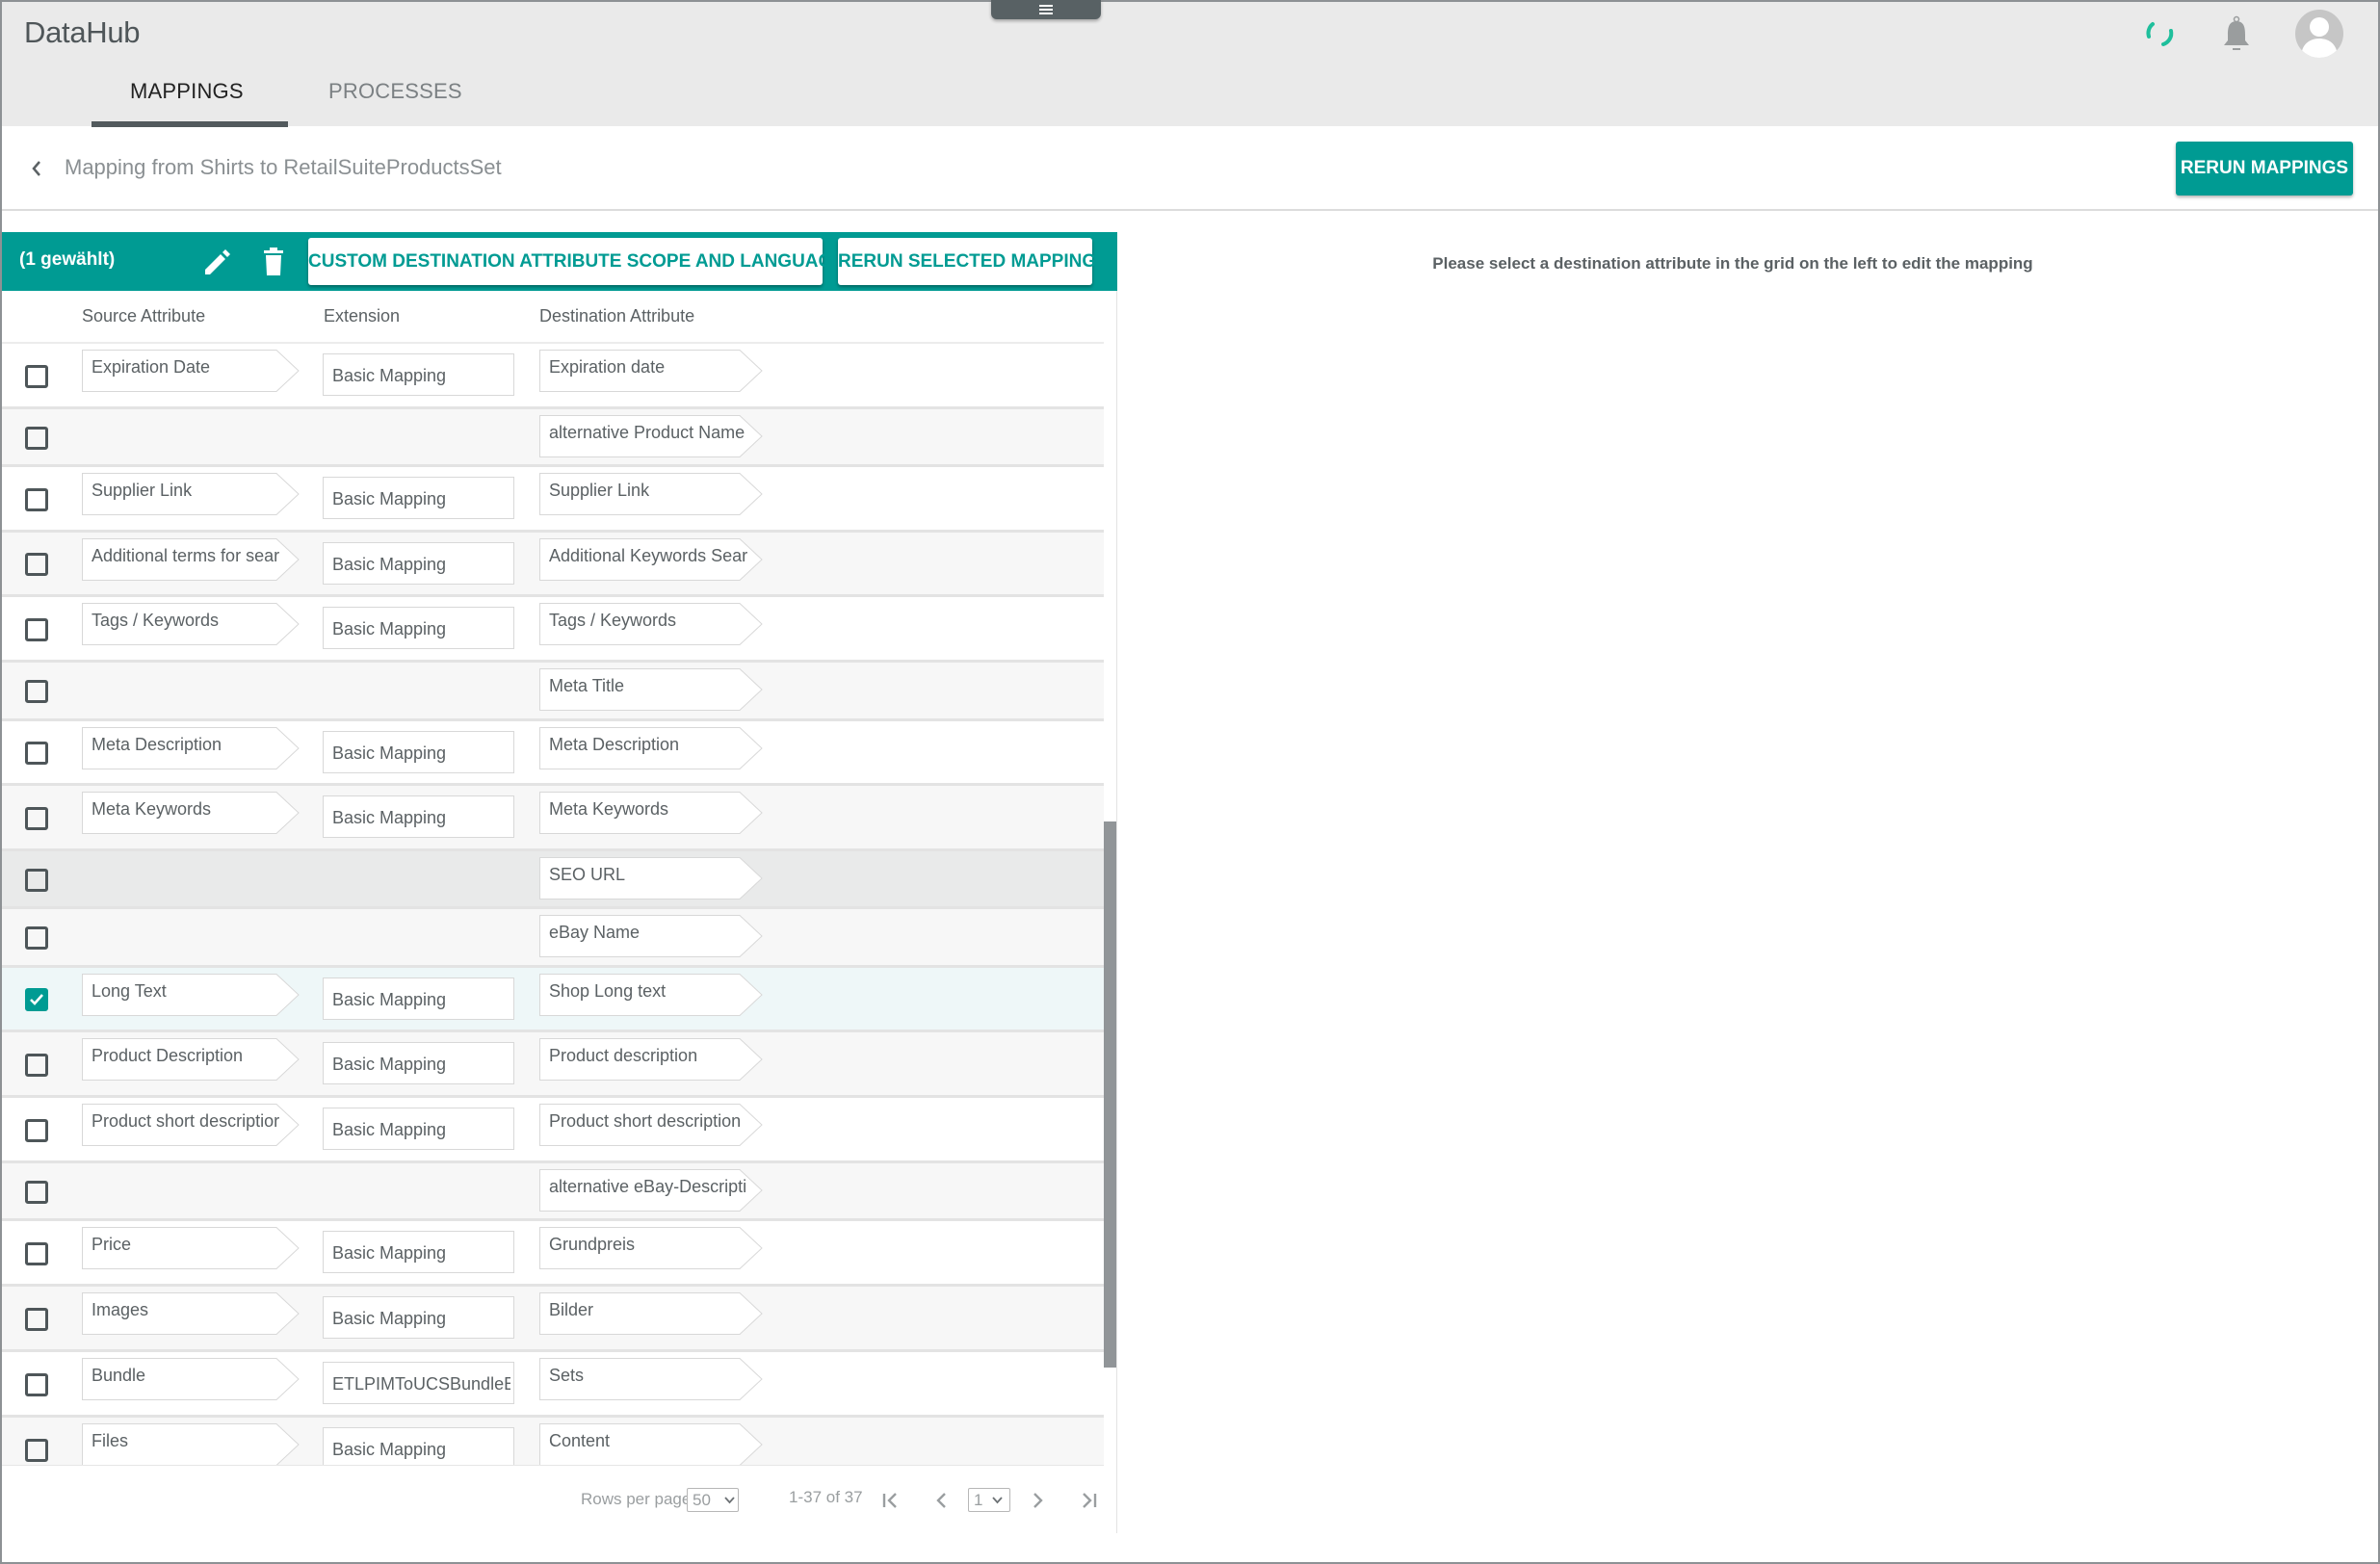  What do you see at coordinates (395, 92) in the screenshot?
I see `tab-processes: PROCESSES` at bounding box center [395, 92].